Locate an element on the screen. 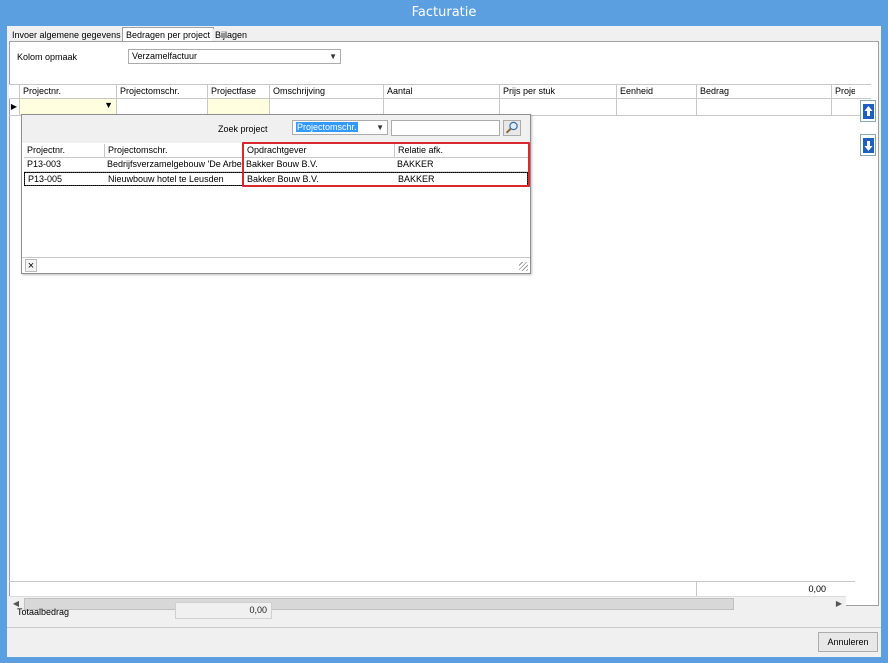 The width and height of the screenshot is (888, 663). search-field-select: Projectomschr. ▼ is located at coordinates (340, 127).